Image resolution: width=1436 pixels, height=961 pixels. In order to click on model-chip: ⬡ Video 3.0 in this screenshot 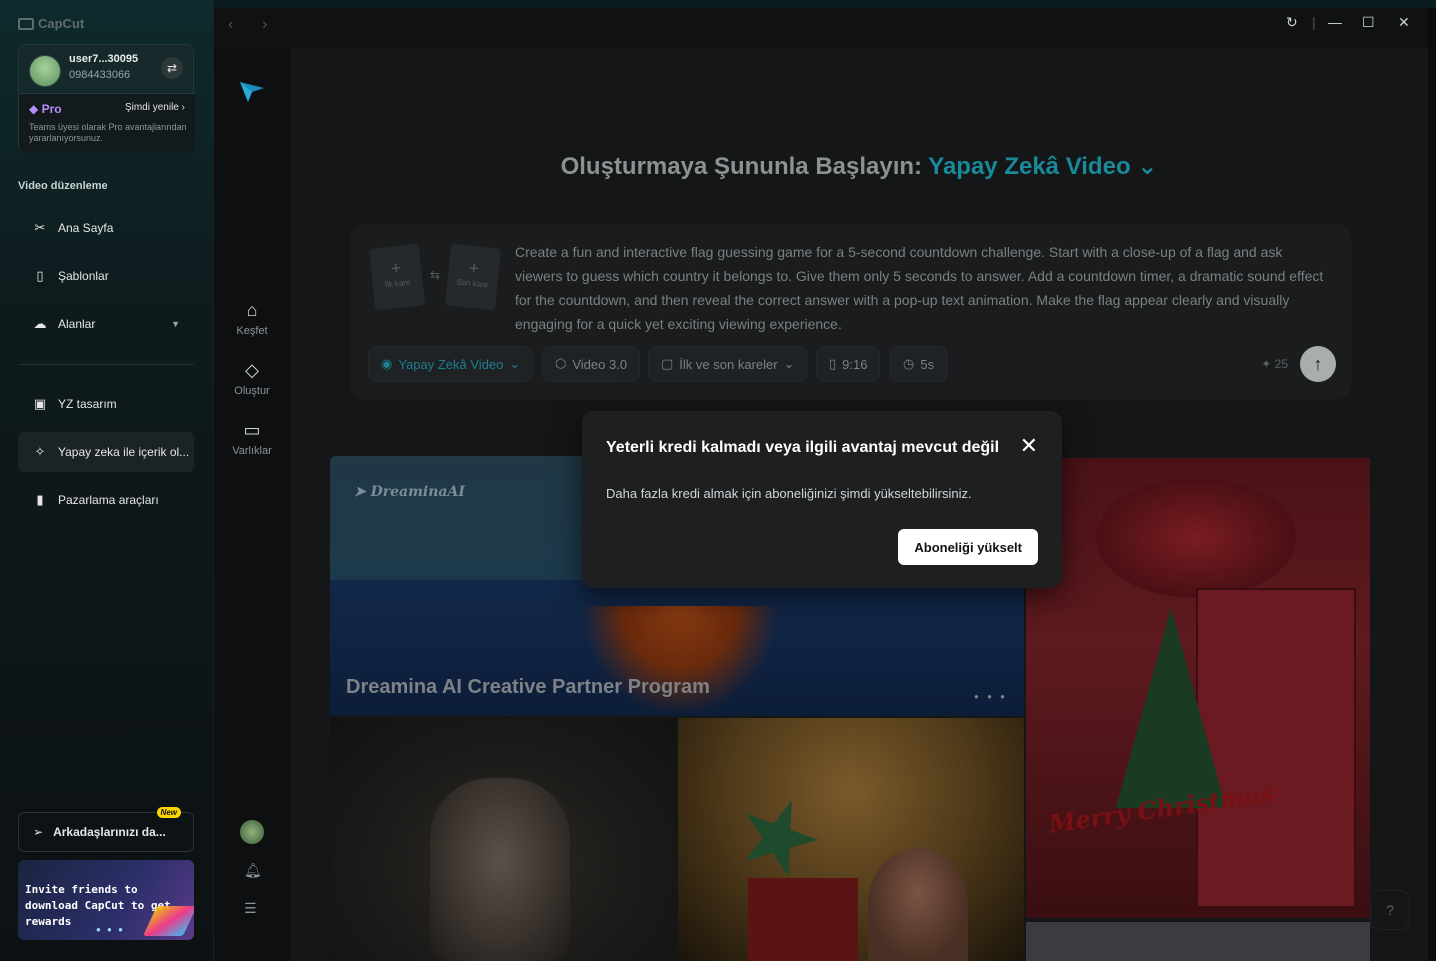, I will do `click(591, 364)`.